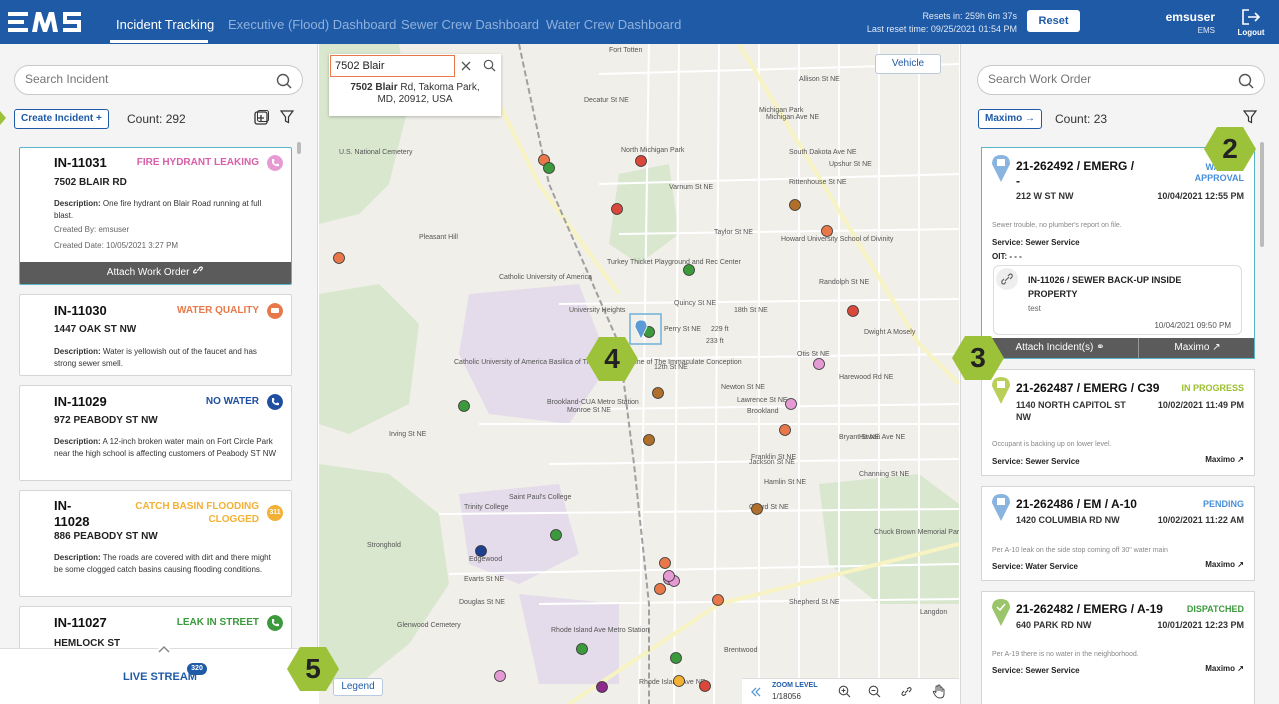 This screenshot has height=704, width=1279. I want to click on legend-button: Legend, so click(358, 687).